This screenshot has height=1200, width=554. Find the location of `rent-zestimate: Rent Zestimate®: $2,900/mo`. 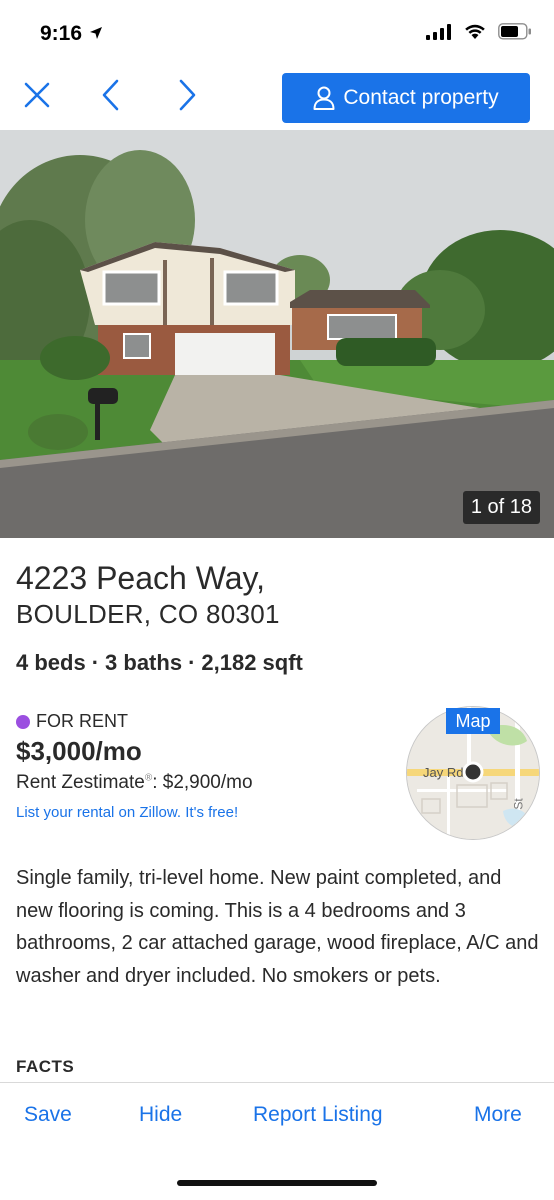

rent-zestimate: Rent Zestimate®: $2,900/mo is located at coordinates (134, 783).